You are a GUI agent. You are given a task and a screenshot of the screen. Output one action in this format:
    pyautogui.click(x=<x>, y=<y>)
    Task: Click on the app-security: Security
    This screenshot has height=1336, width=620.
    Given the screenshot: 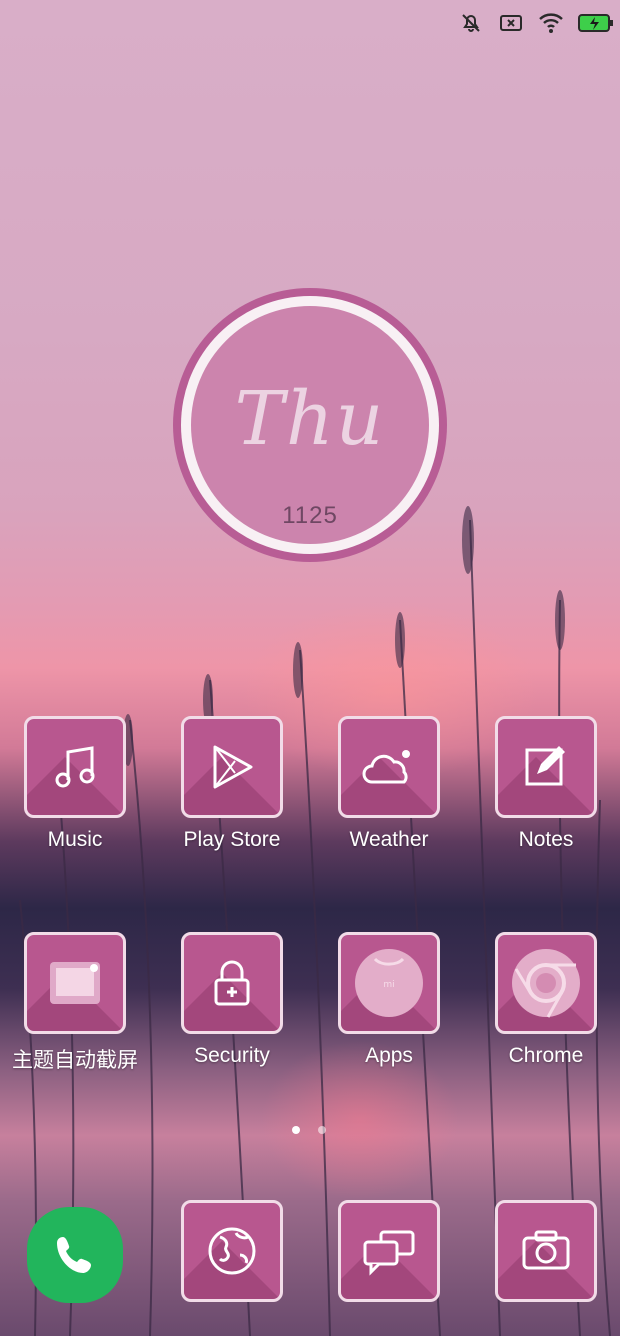 What is the action you would take?
    pyautogui.click(x=232, y=1000)
    